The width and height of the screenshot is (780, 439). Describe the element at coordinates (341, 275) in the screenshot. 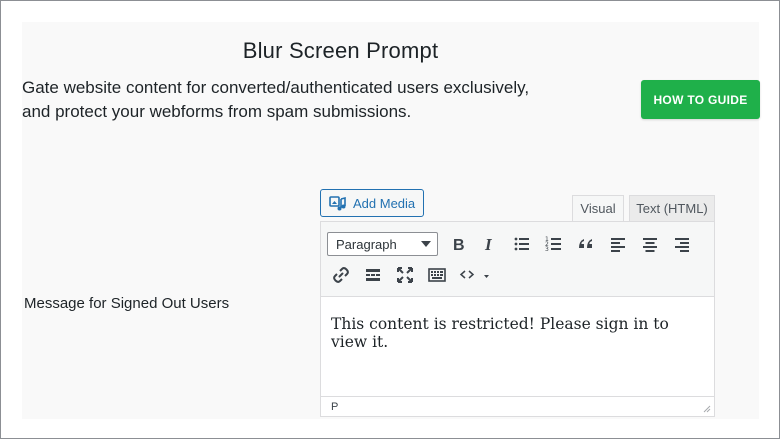

I see `link-icon` at that location.